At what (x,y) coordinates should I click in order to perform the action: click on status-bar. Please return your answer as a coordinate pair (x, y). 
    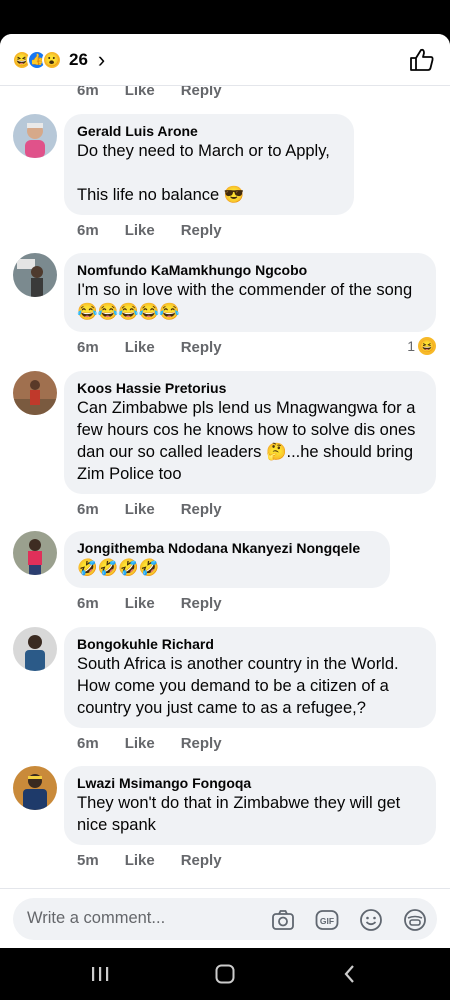
    Looking at the image, I should click on (225, 17).